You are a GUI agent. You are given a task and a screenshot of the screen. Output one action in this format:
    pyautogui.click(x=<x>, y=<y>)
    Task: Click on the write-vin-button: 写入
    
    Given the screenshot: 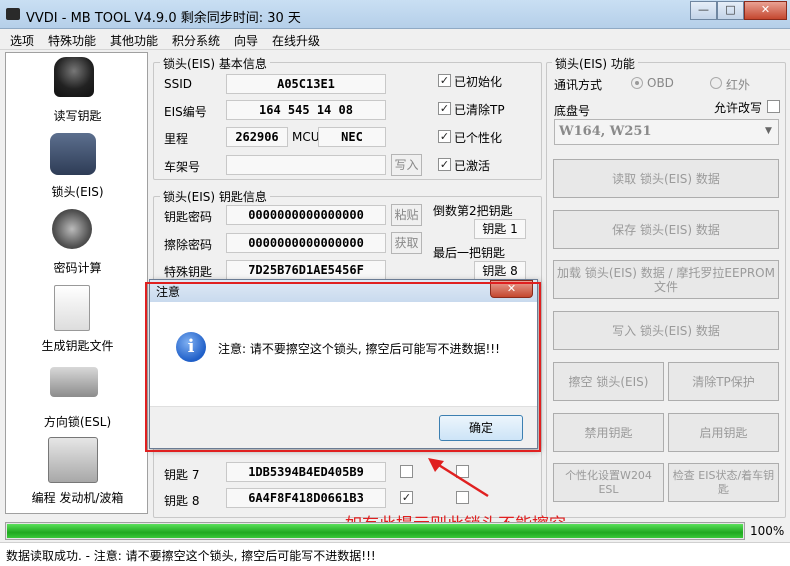 What is the action you would take?
    pyautogui.click(x=406, y=165)
    